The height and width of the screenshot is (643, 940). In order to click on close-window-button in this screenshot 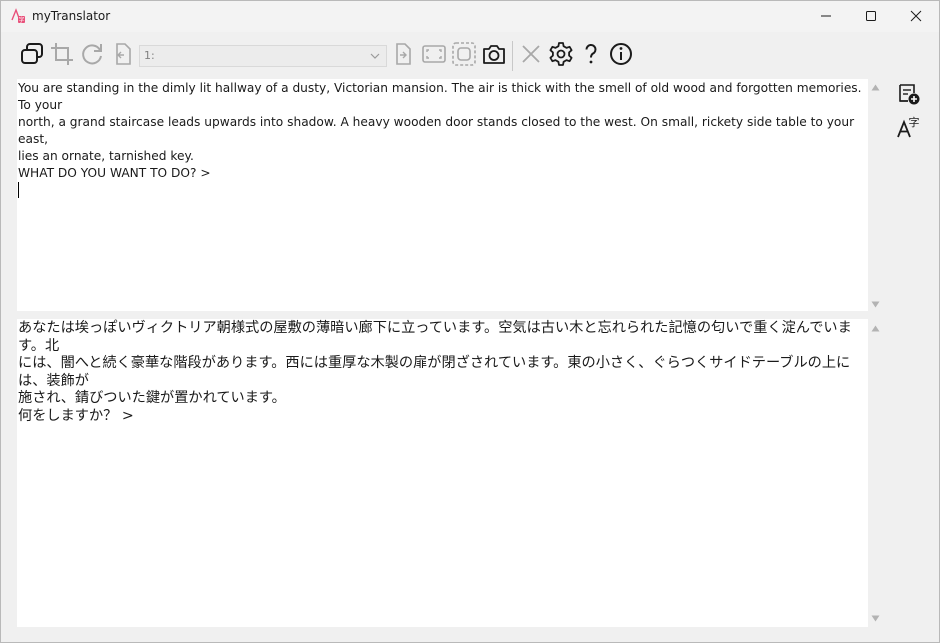, I will do `click(916, 16)`.